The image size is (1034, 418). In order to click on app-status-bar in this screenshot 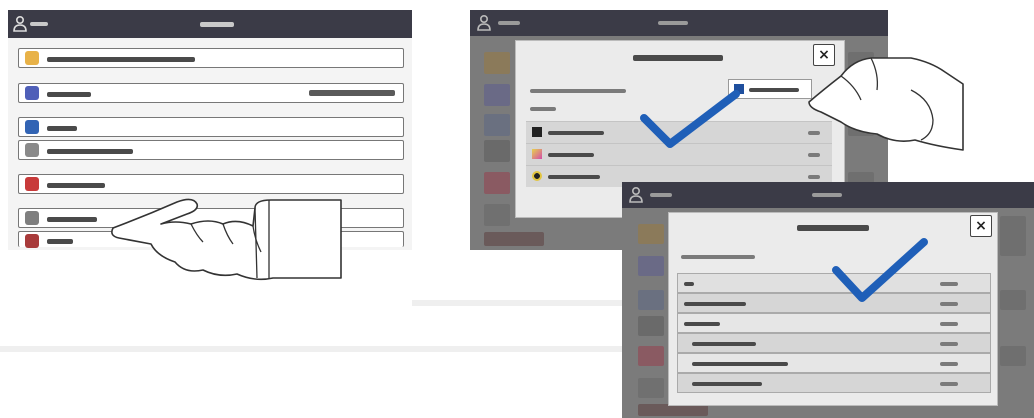, I will do `click(352, 93)`.